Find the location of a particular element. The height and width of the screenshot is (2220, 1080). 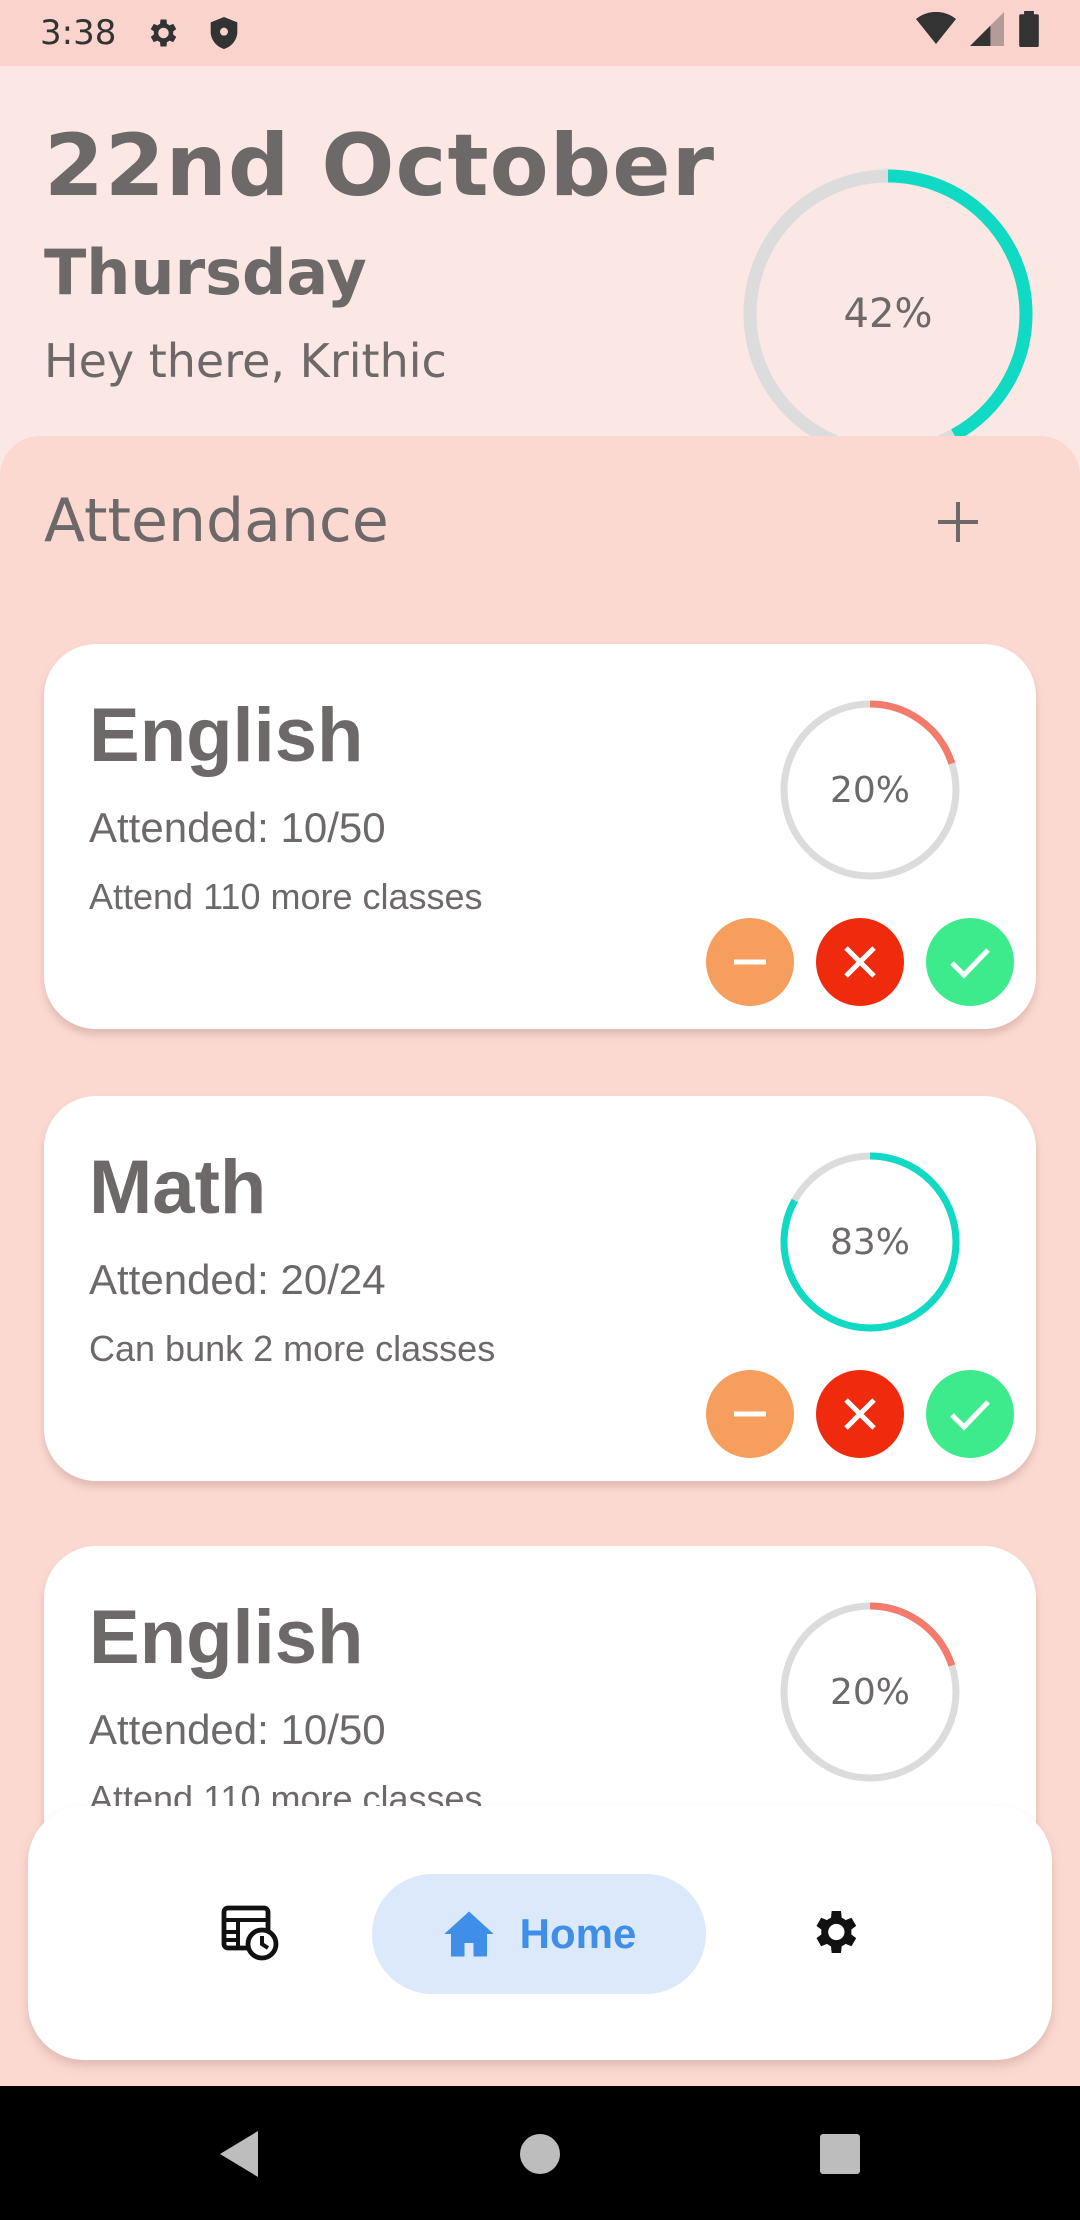

recents-square-icon is located at coordinates (840, 2154).